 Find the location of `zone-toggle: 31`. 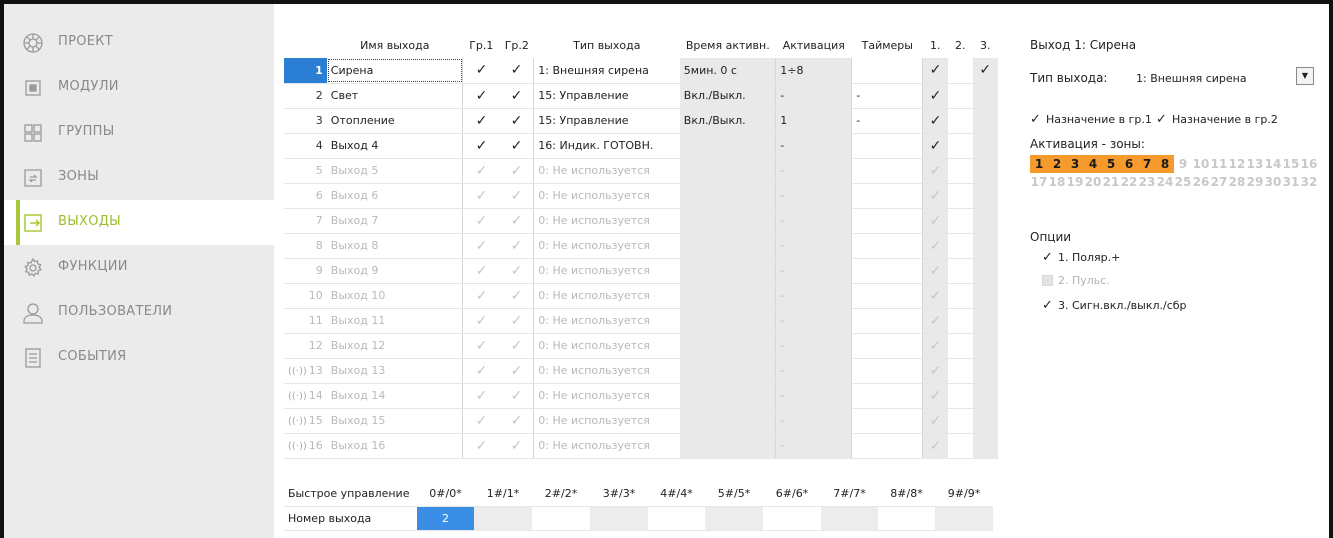

zone-toggle: 31 is located at coordinates (1291, 182).